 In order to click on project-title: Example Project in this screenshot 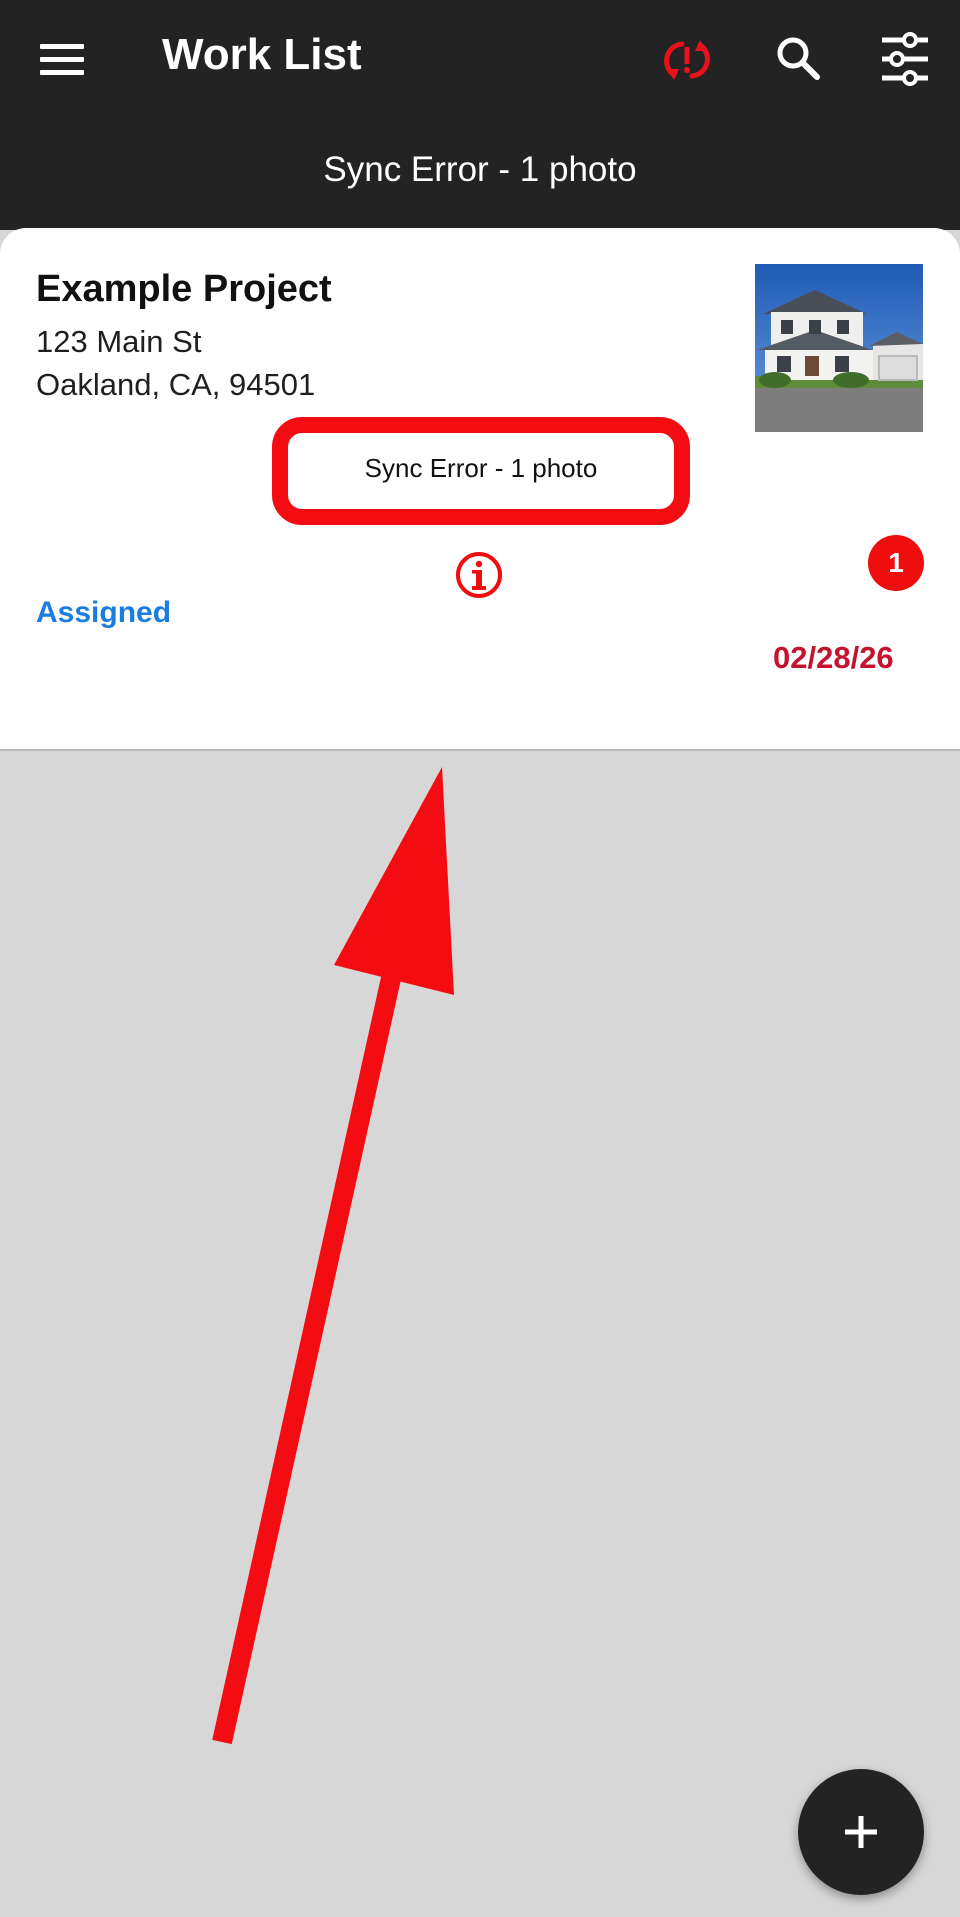, I will do `click(184, 289)`.